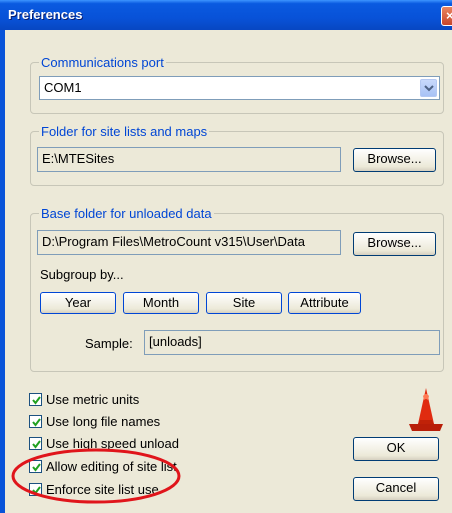  I want to click on window-frame-left, so click(2, 271).